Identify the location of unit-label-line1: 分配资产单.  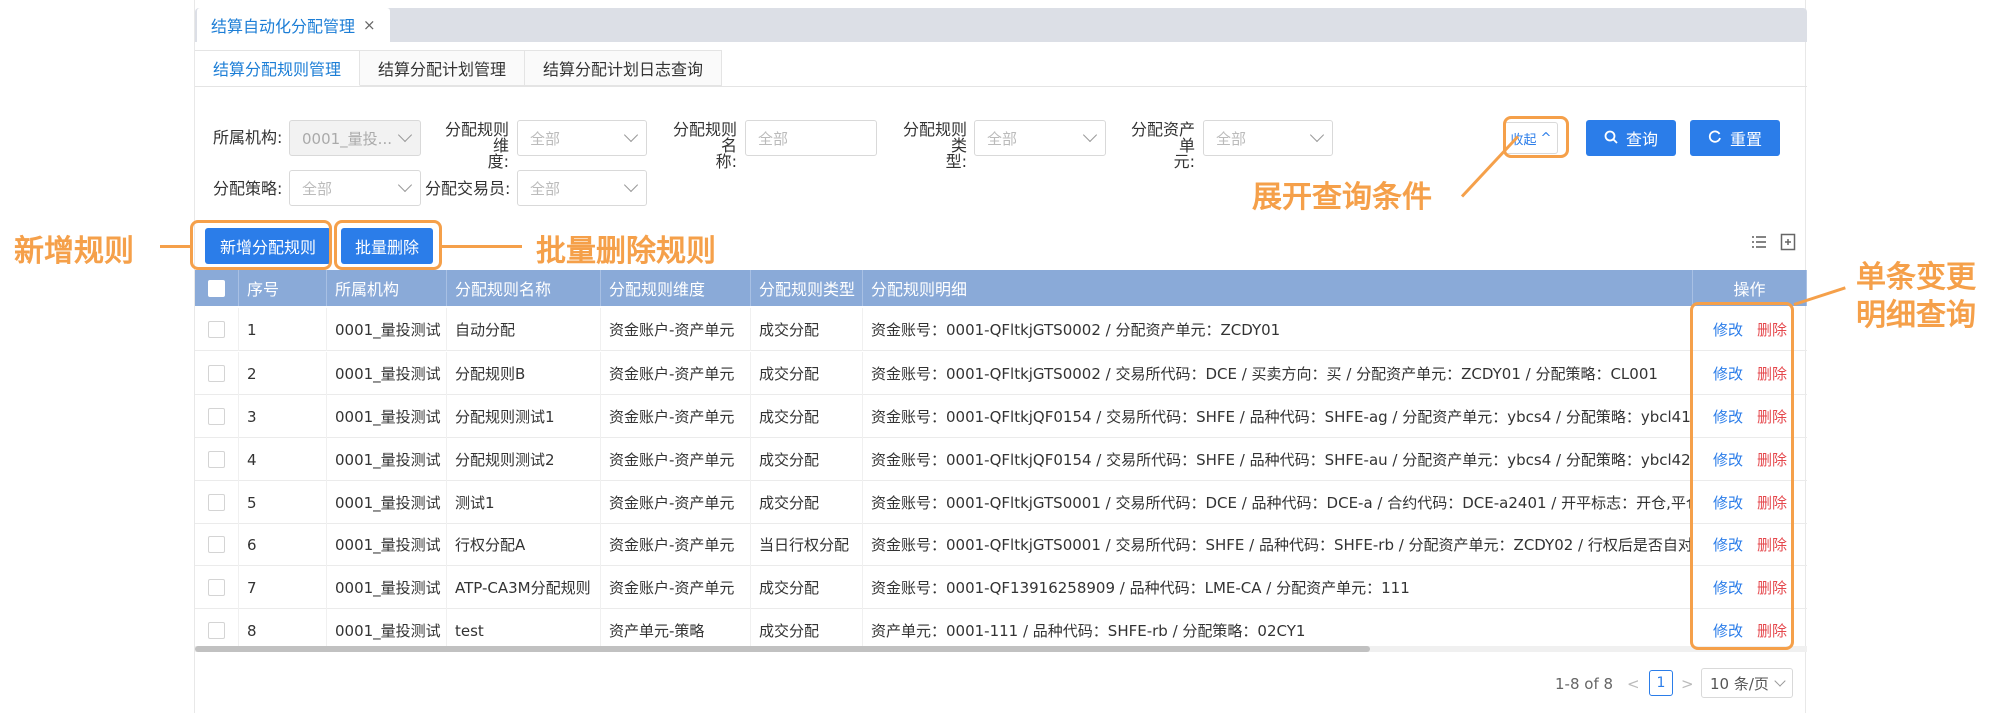
(1162, 137).